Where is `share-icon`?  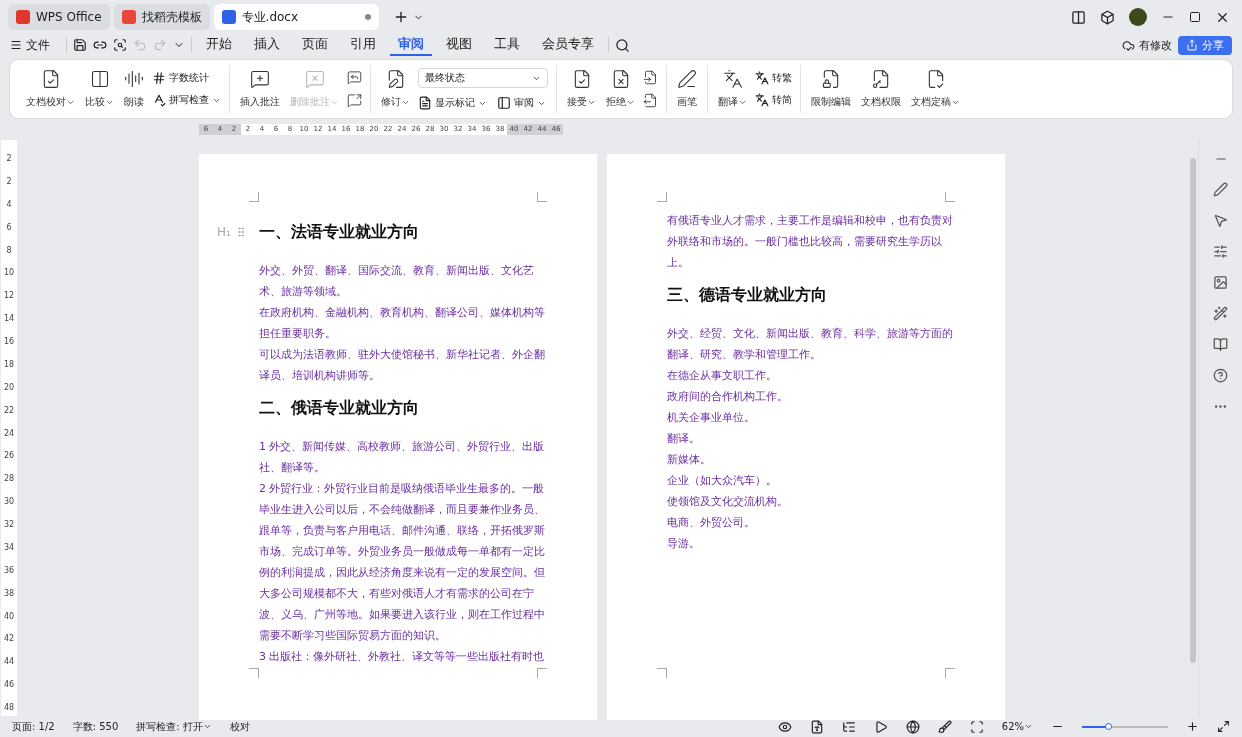 share-icon is located at coordinates (1192, 45).